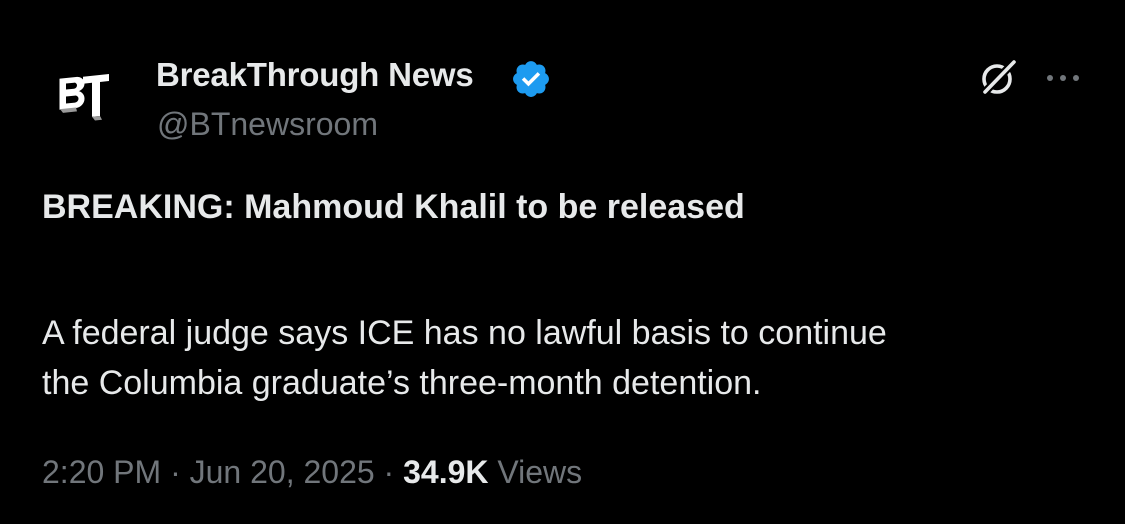  What do you see at coordinates (540, 472) in the screenshot?
I see `views-label: Views` at bounding box center [540, 472].